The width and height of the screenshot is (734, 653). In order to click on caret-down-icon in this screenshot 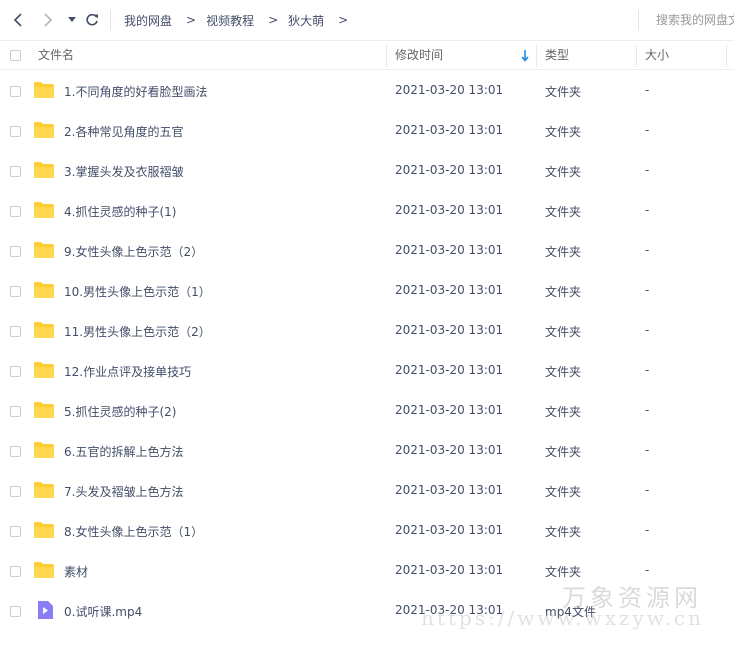, I will do `click(72, 19)`.